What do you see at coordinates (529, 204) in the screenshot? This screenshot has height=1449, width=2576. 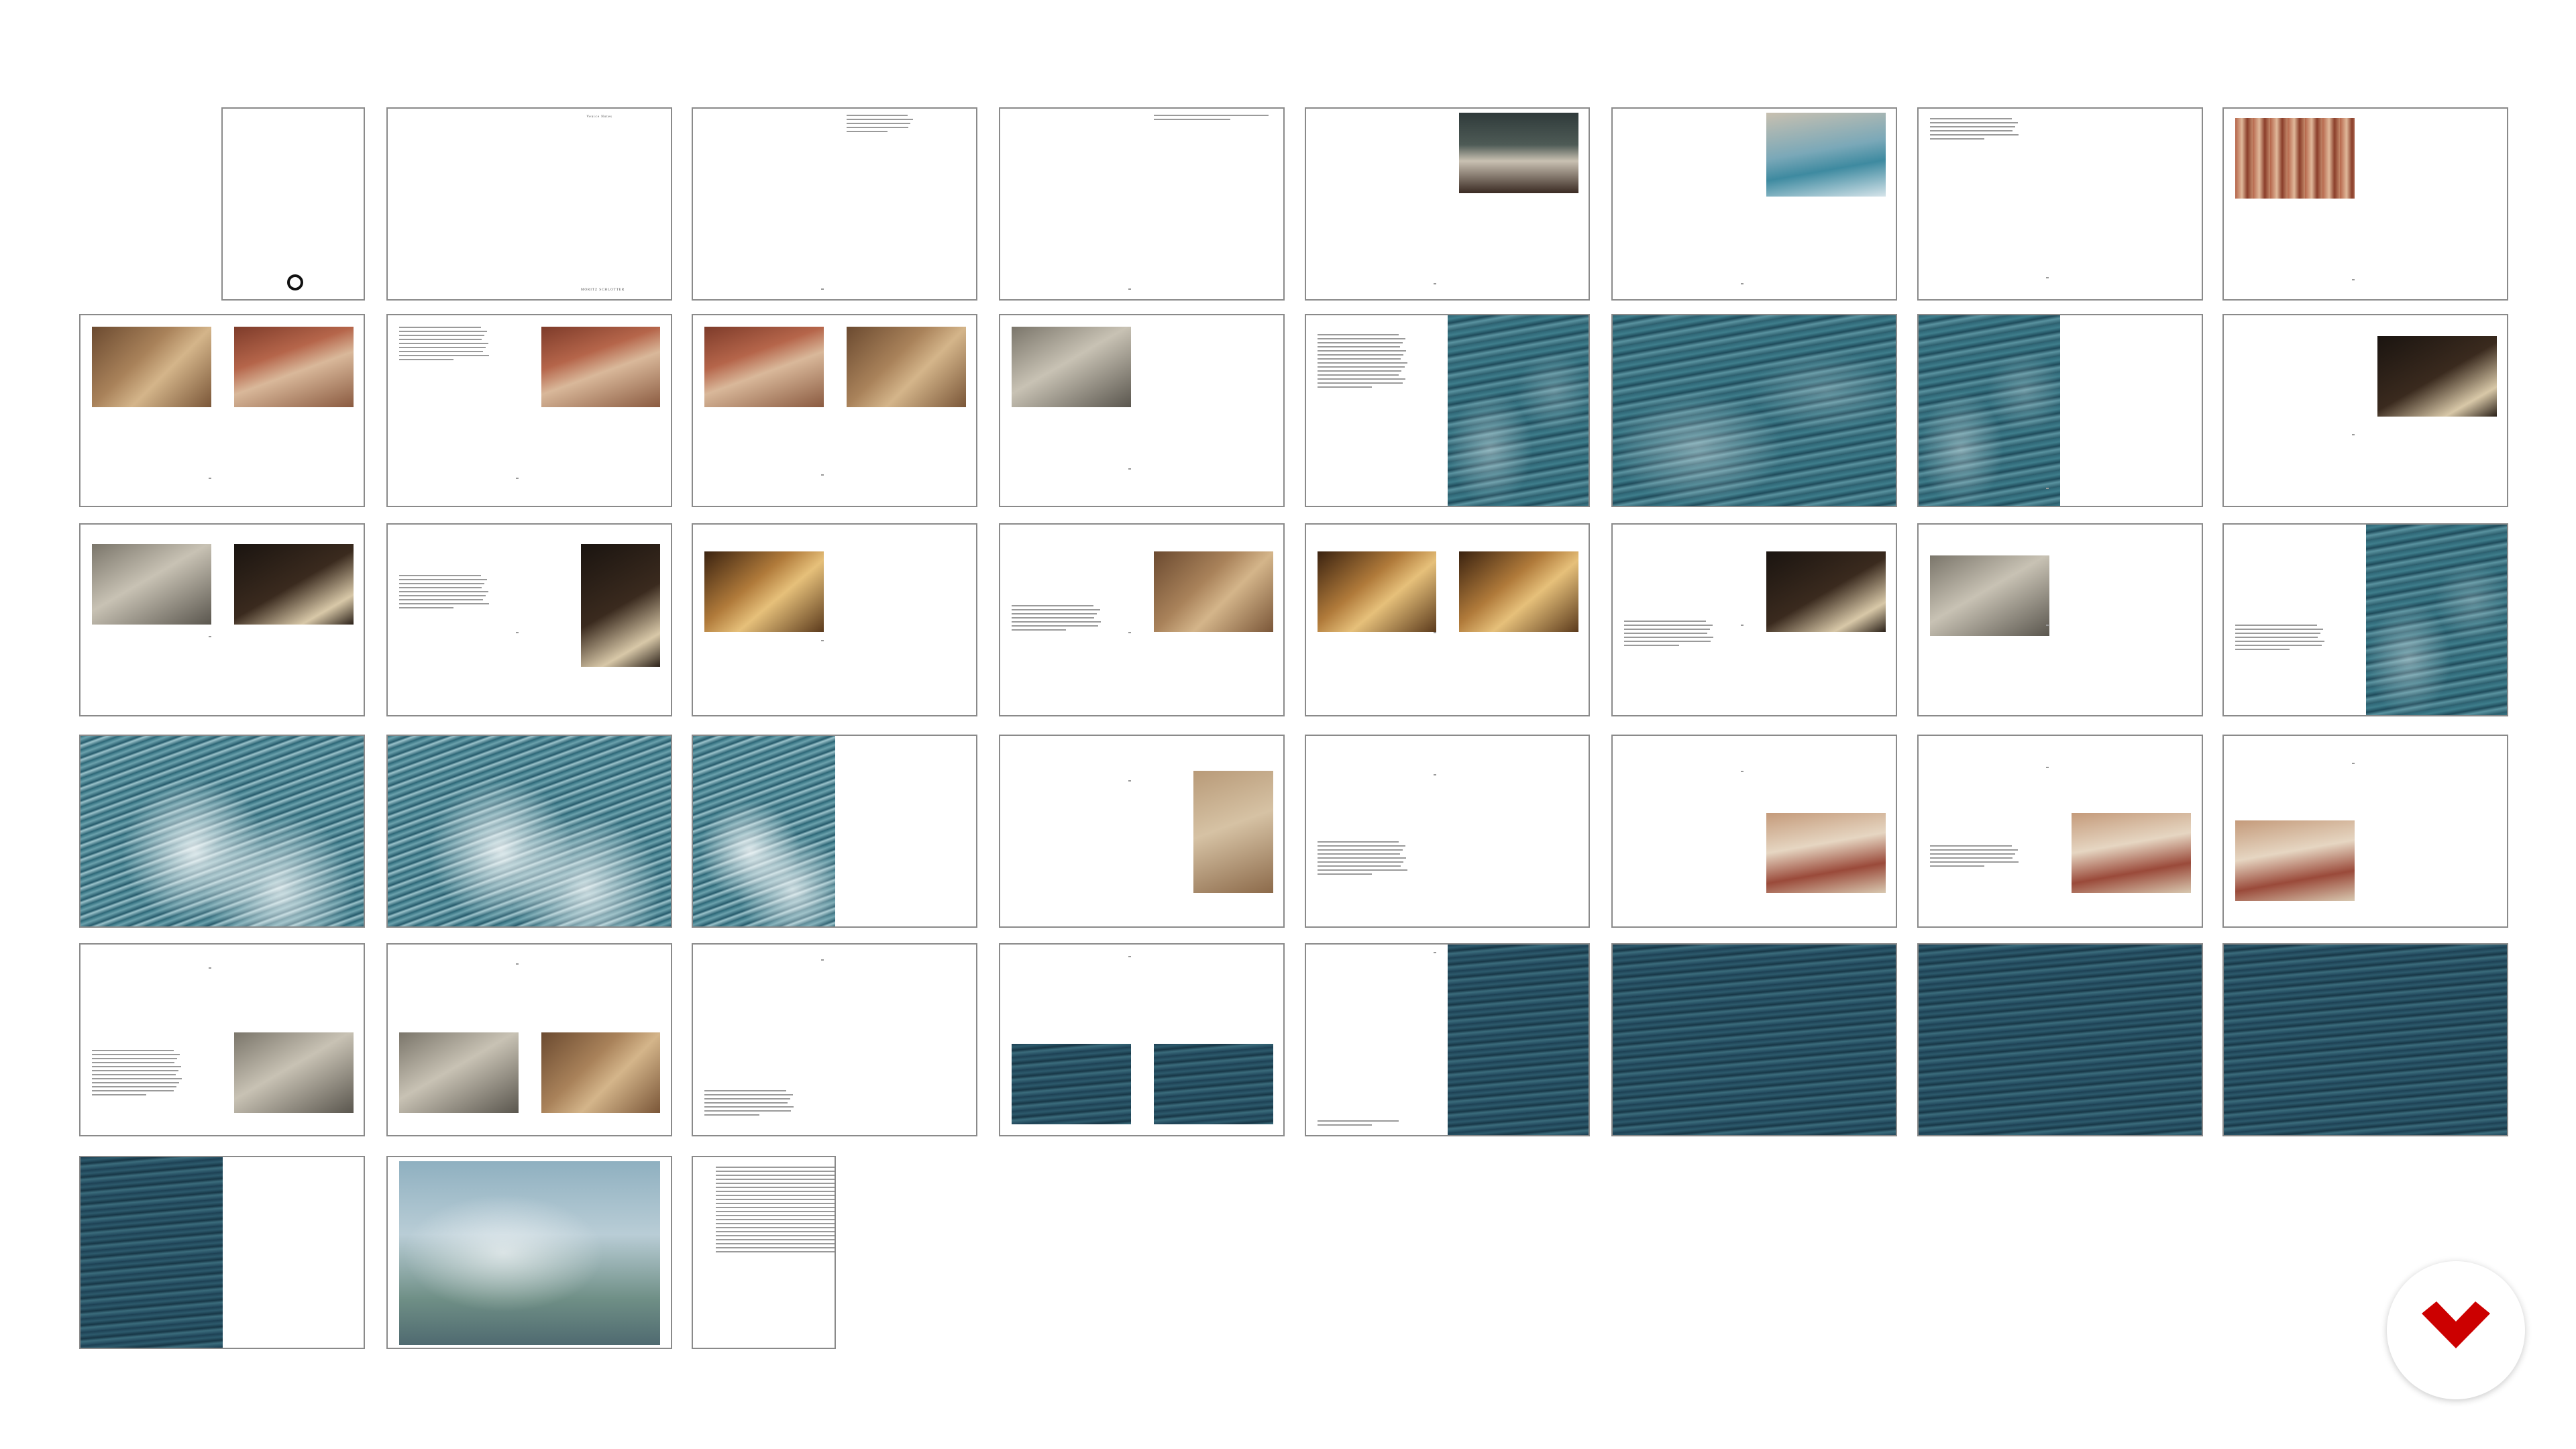 I see `spread-thumbnail: Venice Notes MORITZ SCHLOTTER` at bounding box center [529, 204].